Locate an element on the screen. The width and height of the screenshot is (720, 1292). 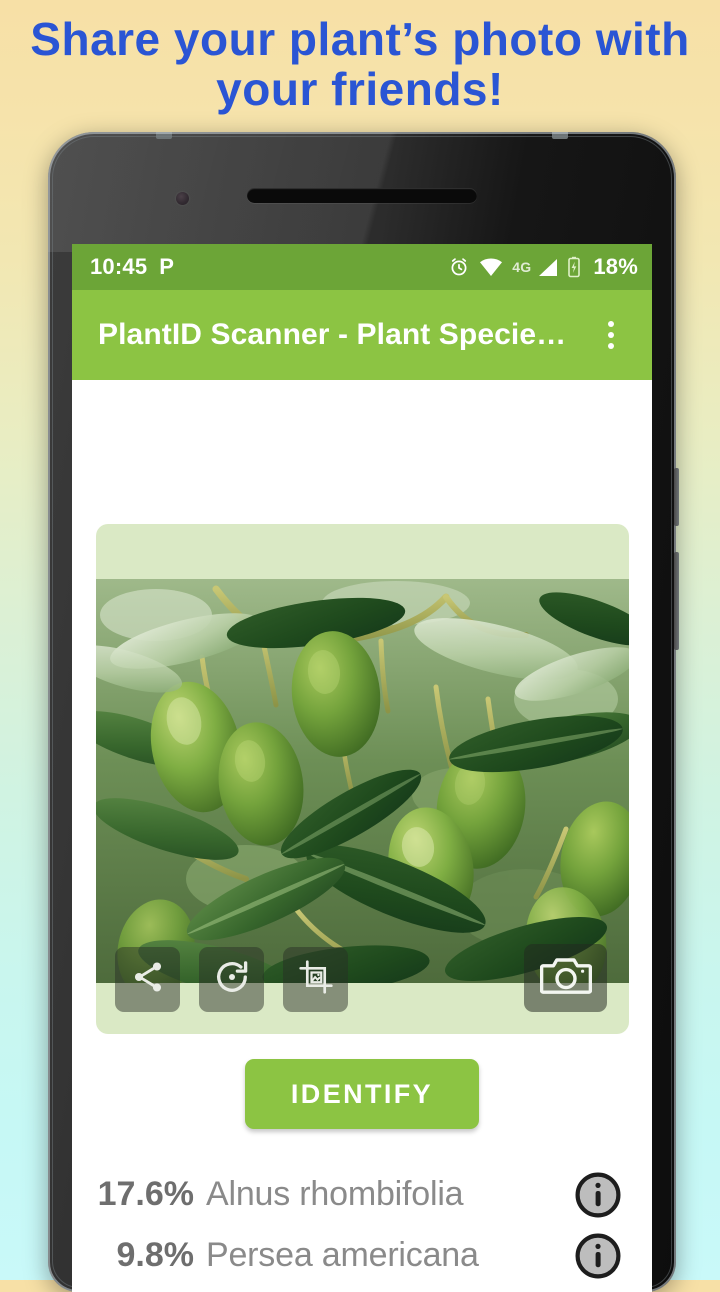
alarm-clock-icon is located at coordinates (459, 267).